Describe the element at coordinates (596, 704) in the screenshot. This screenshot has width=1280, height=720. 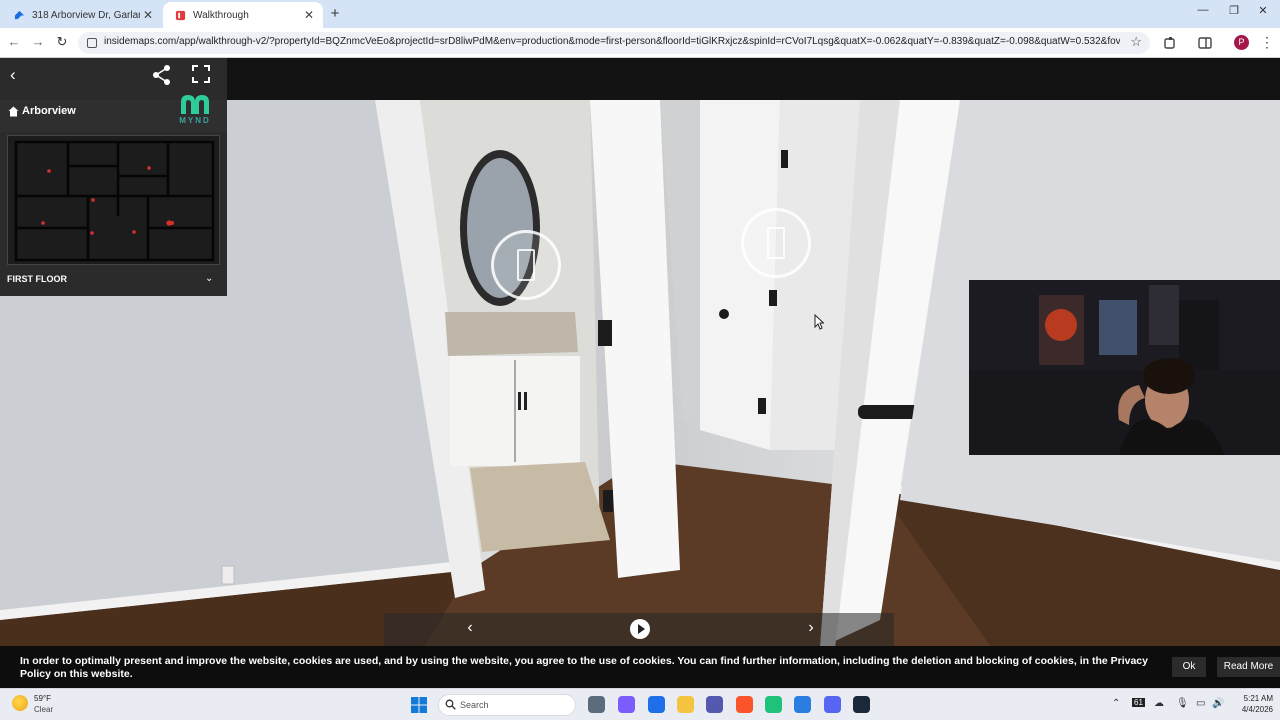
I see `task-view-icon` at that location.